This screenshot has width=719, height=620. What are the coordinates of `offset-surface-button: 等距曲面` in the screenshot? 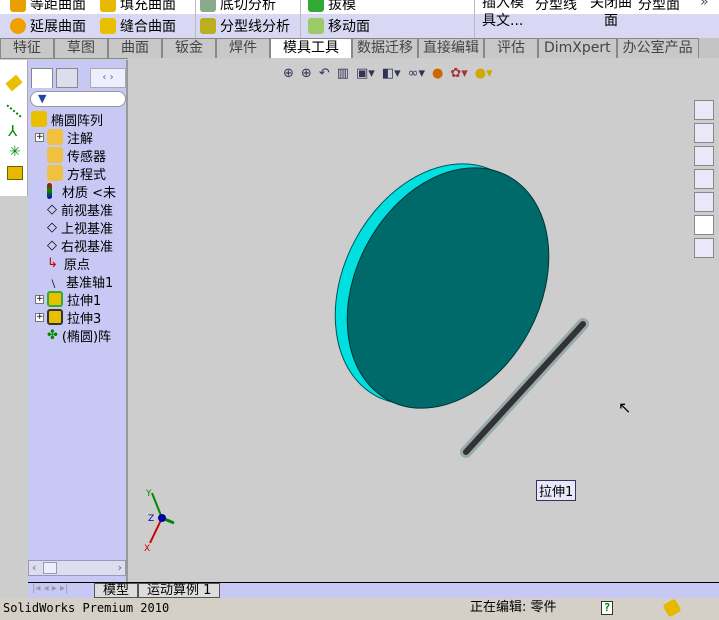 It's located at (48, 7).